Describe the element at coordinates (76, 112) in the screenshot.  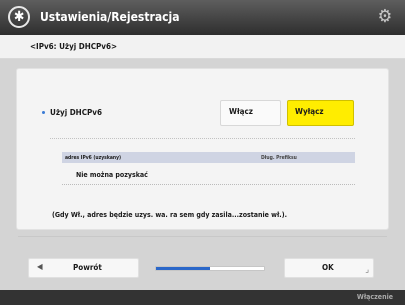
I see `option-label: Użyj DHCPv6` at that location.